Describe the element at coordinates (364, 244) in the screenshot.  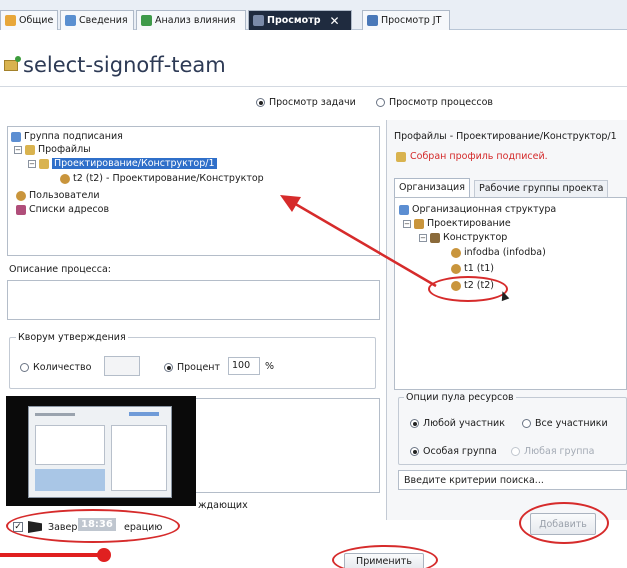
I see `annotation-arrow-shaft` at that location.